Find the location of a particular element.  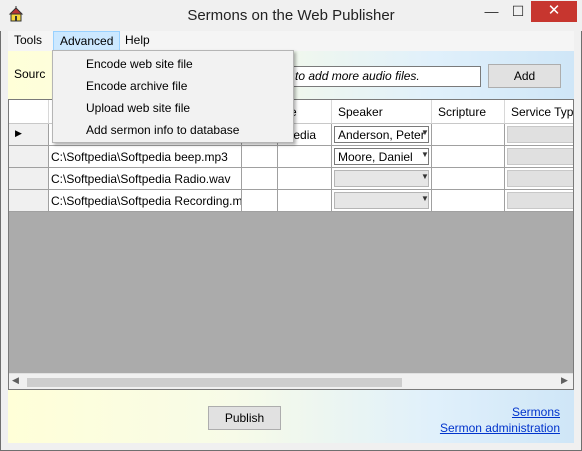

add-button: Add is located at coordinates (524, 76).